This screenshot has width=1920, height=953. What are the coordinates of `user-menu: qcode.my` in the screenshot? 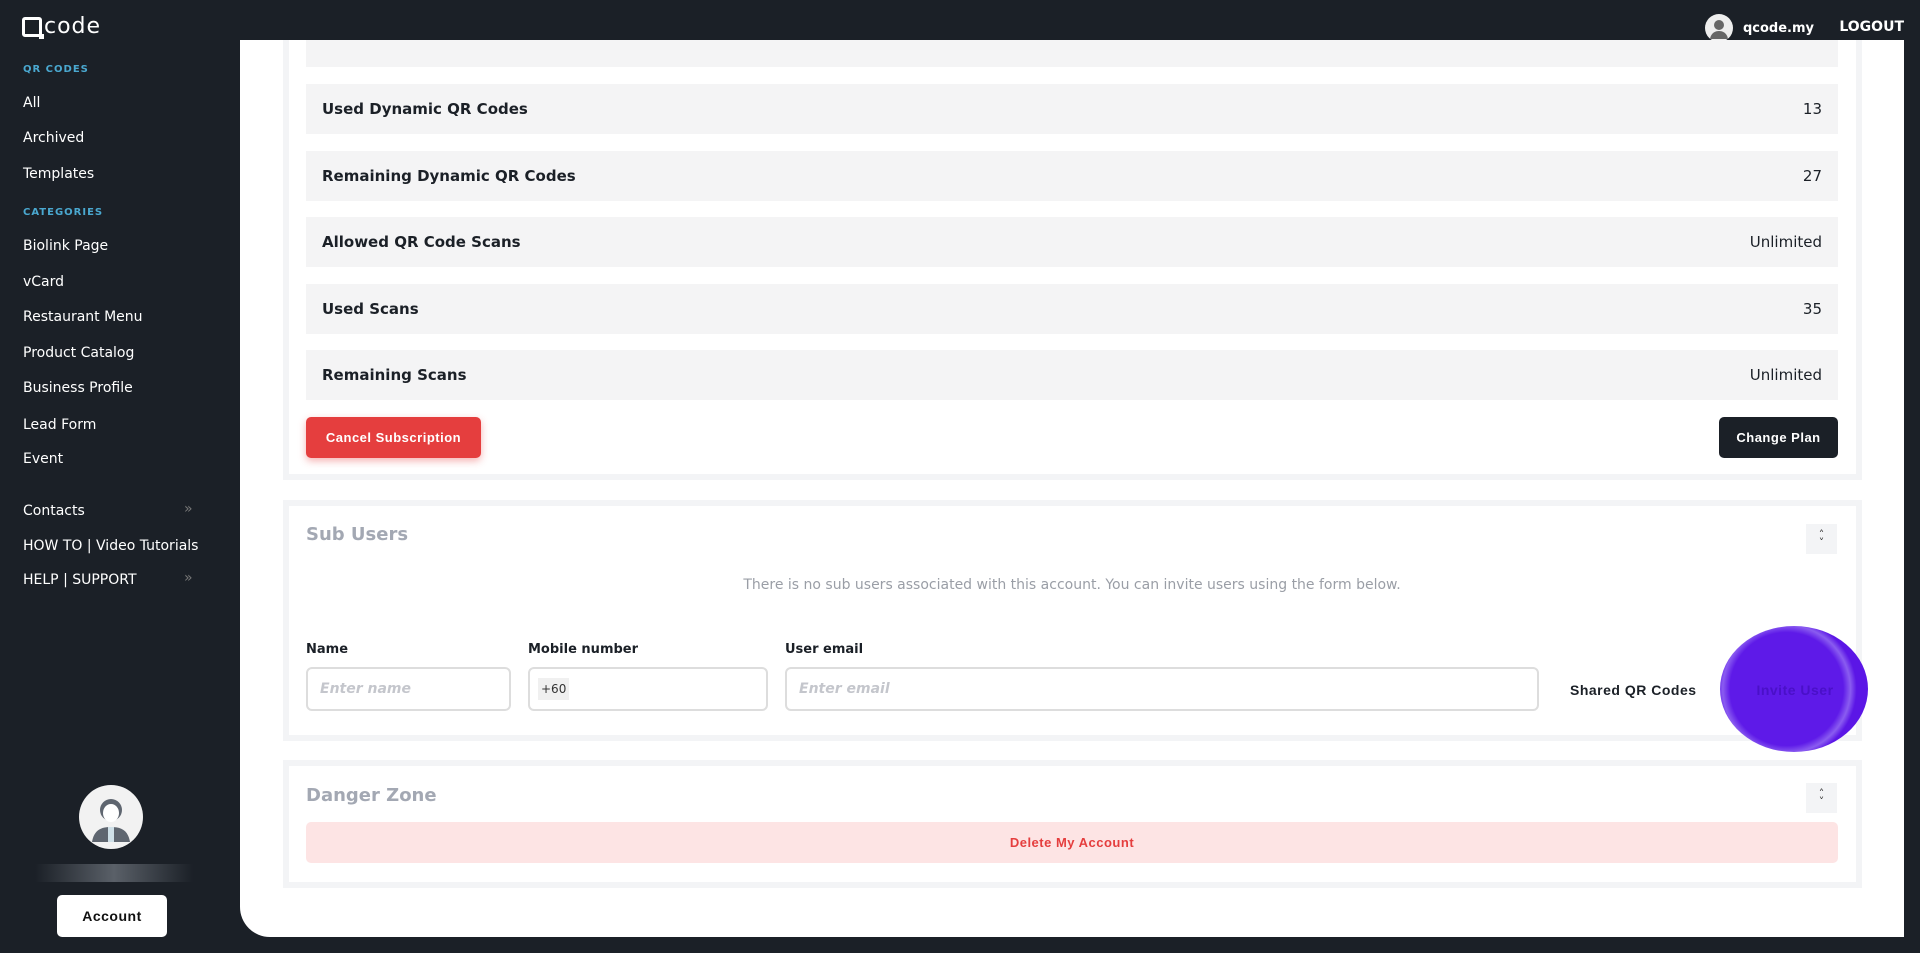 It's located at (1759, 28).